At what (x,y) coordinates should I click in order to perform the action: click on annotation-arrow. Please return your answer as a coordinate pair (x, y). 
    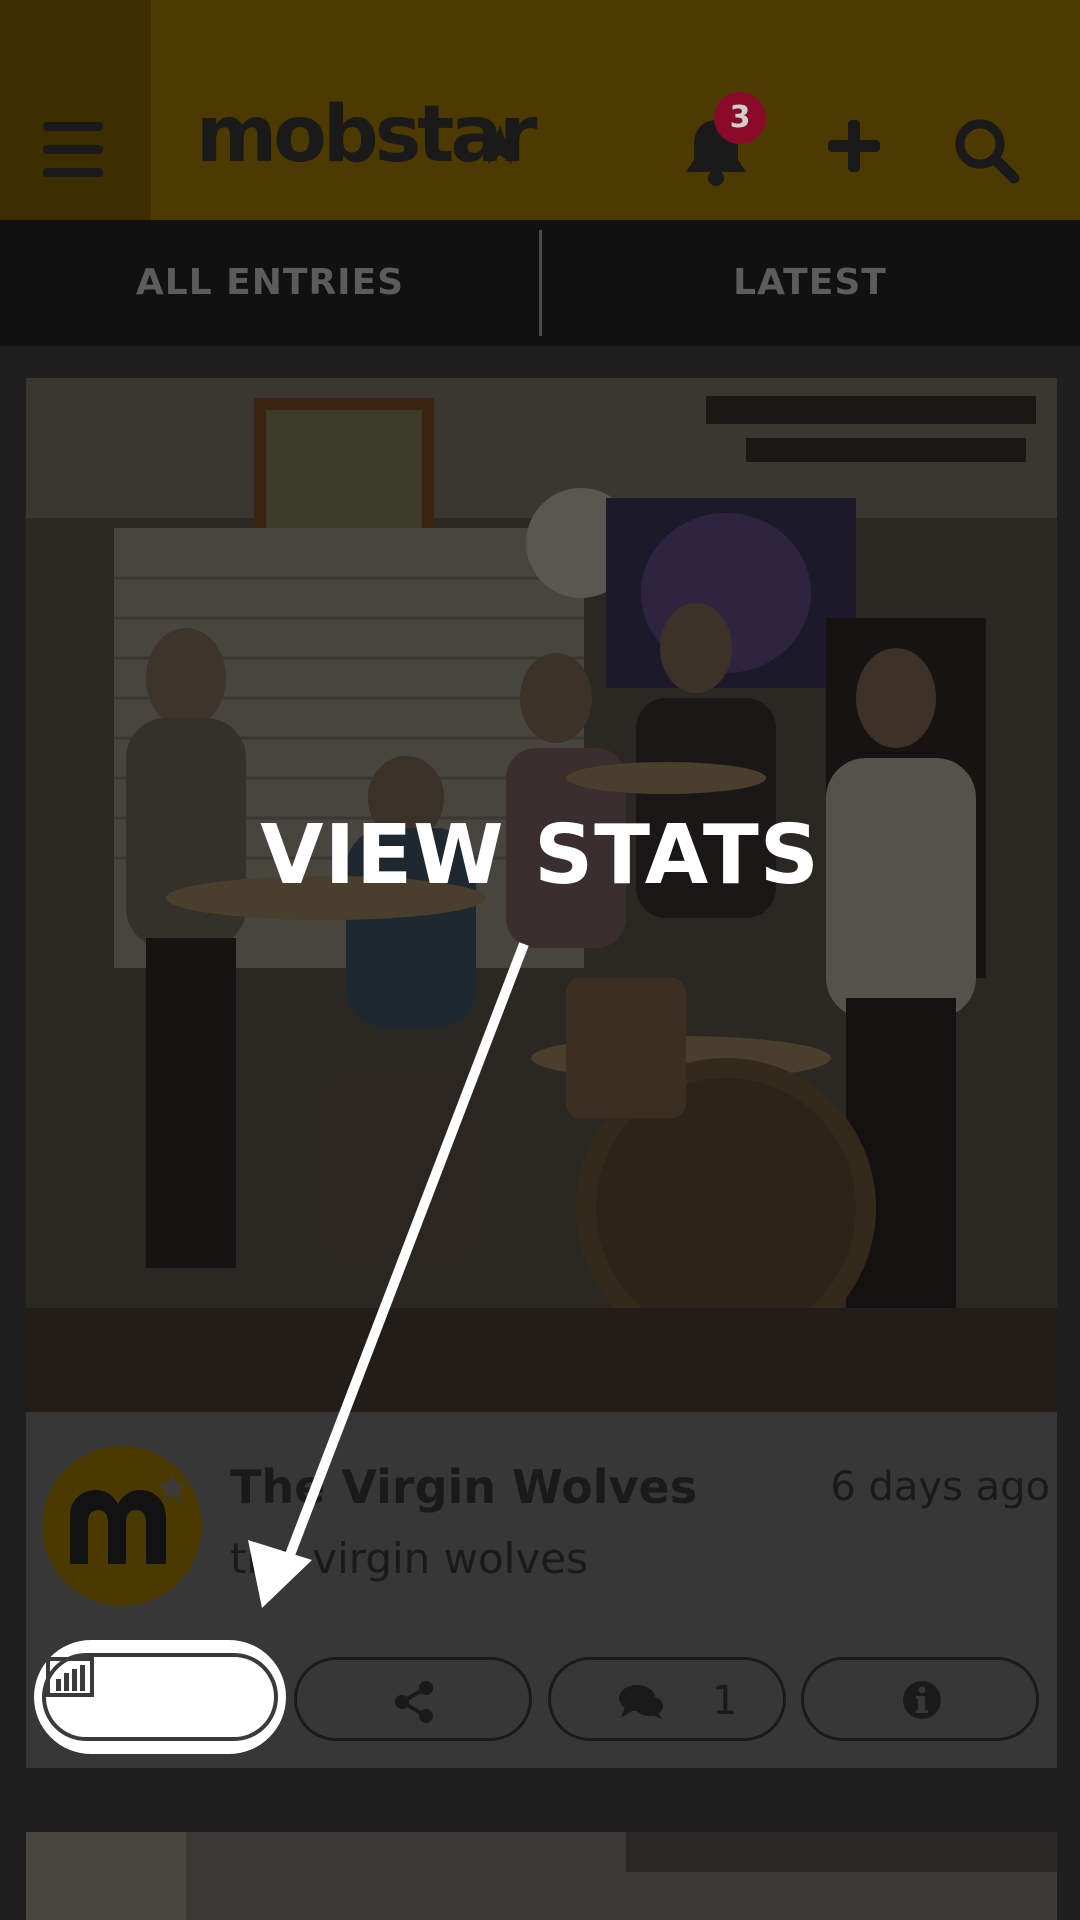
    Looking at the image, I should click on (388, 1275).